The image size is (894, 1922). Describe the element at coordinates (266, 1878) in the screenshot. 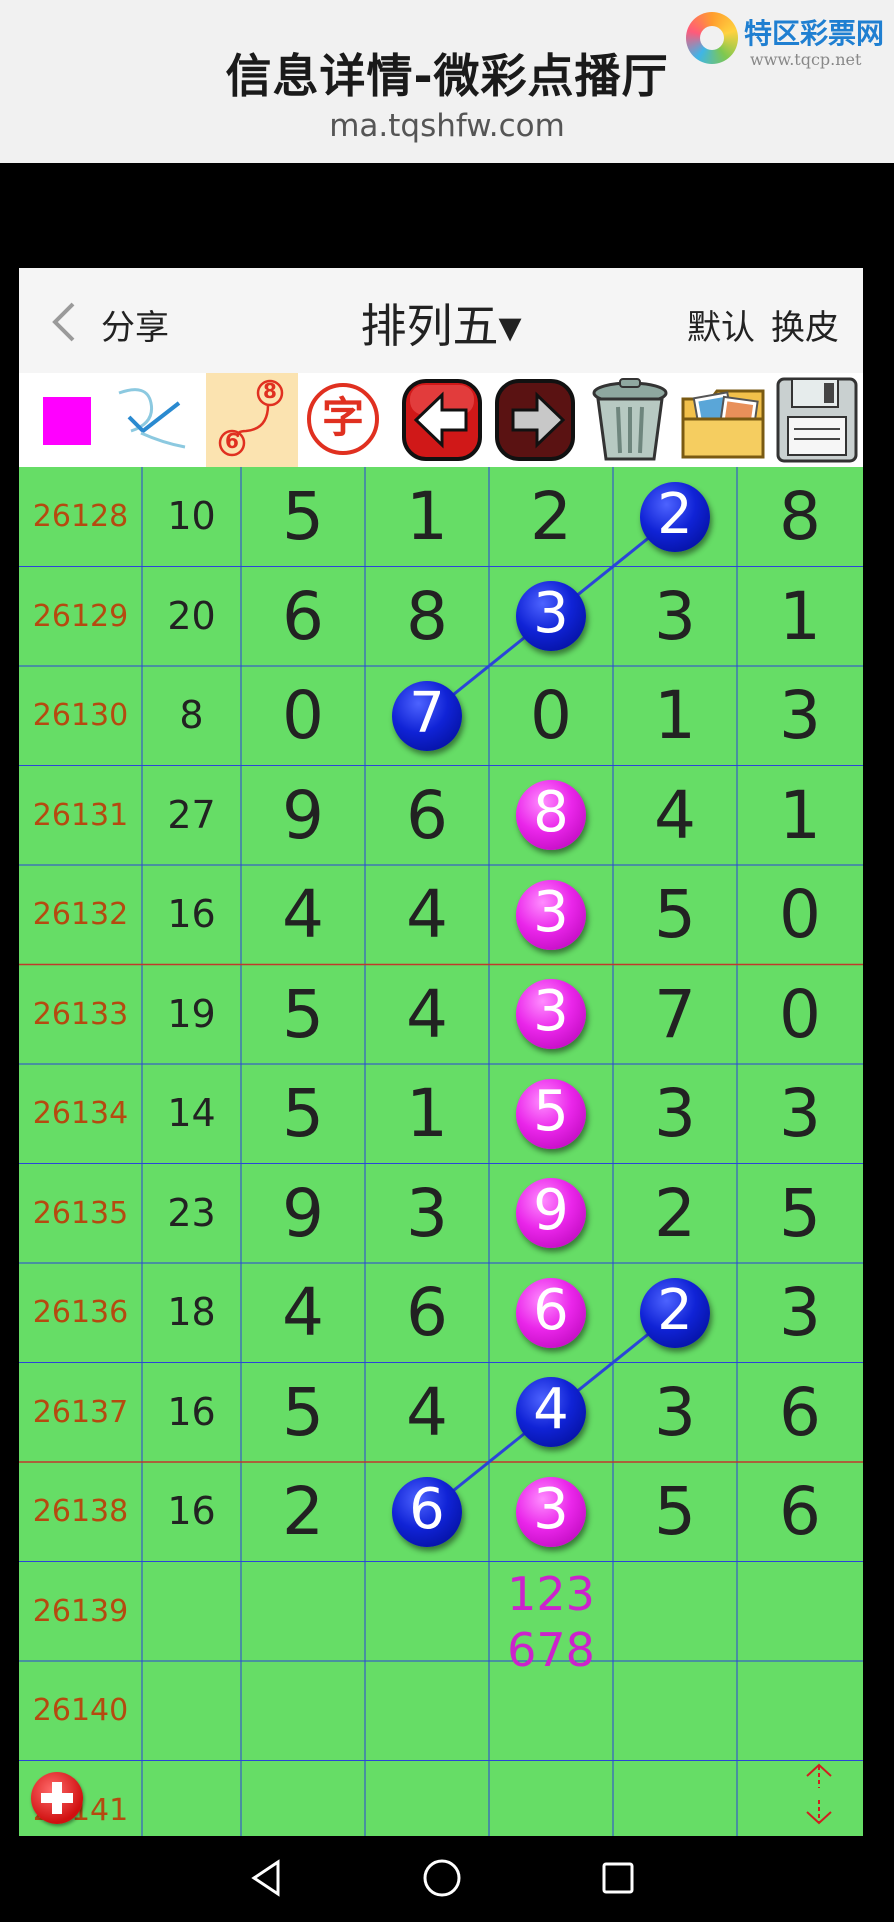

I see `back-triangle-icon` at that location.